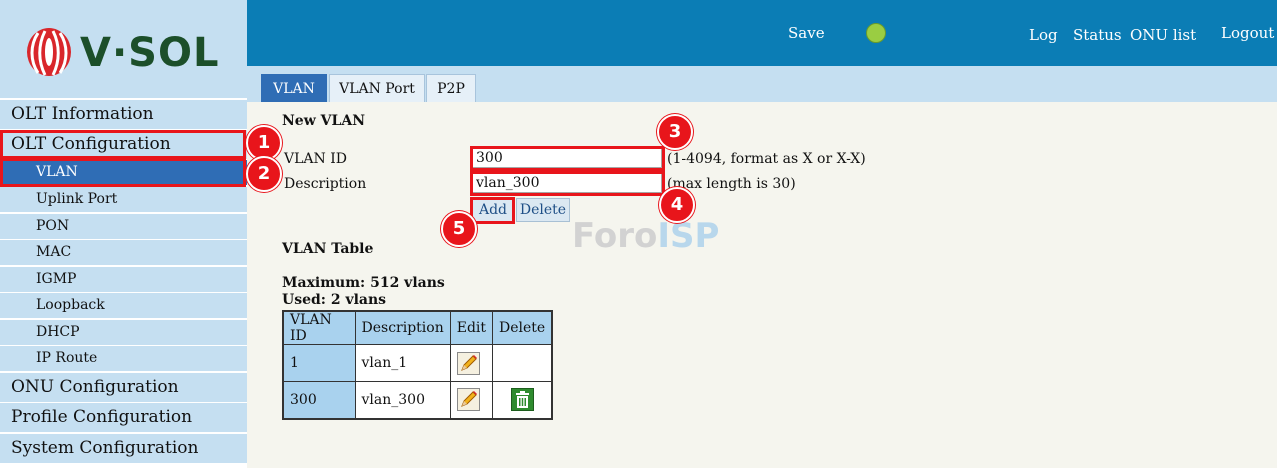  Describe the element at coordinates (1043, 35) in the screenshot. I see `log-link: Log` at that location.